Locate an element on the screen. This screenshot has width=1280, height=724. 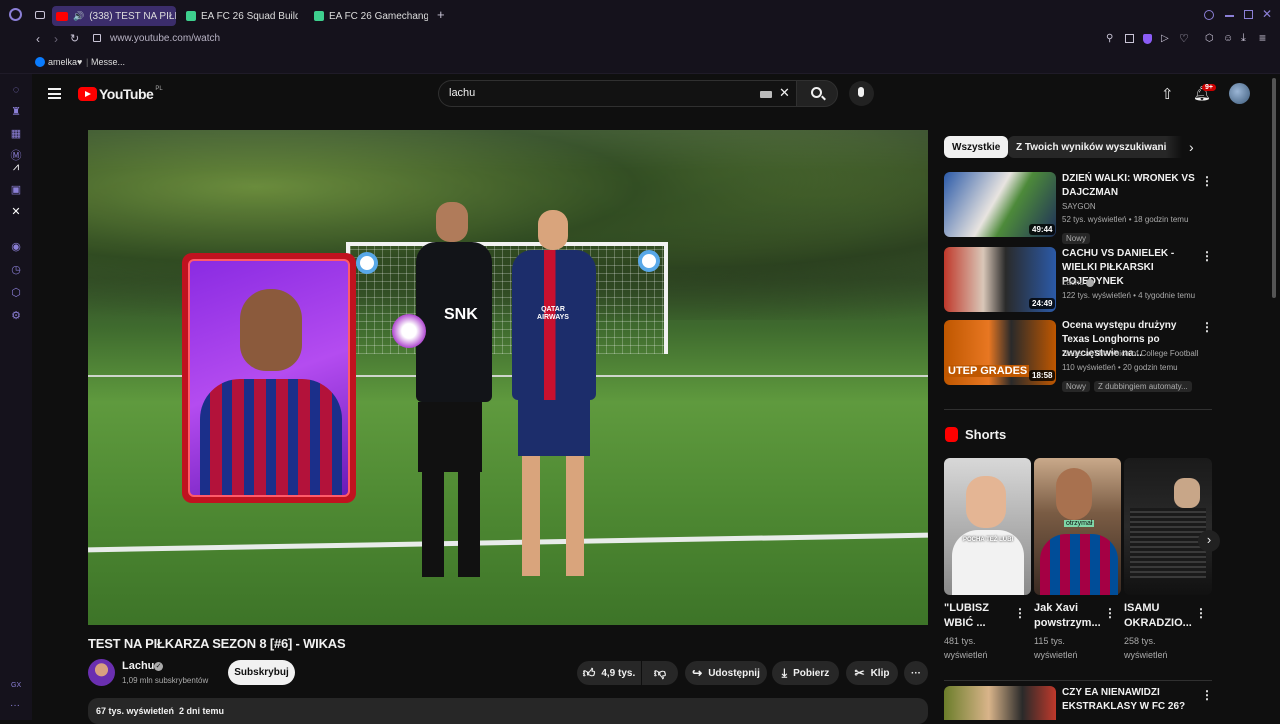
rec-stats: 110 wyświetleń • 20 godzin temu is located at coordinates (1120, 367).